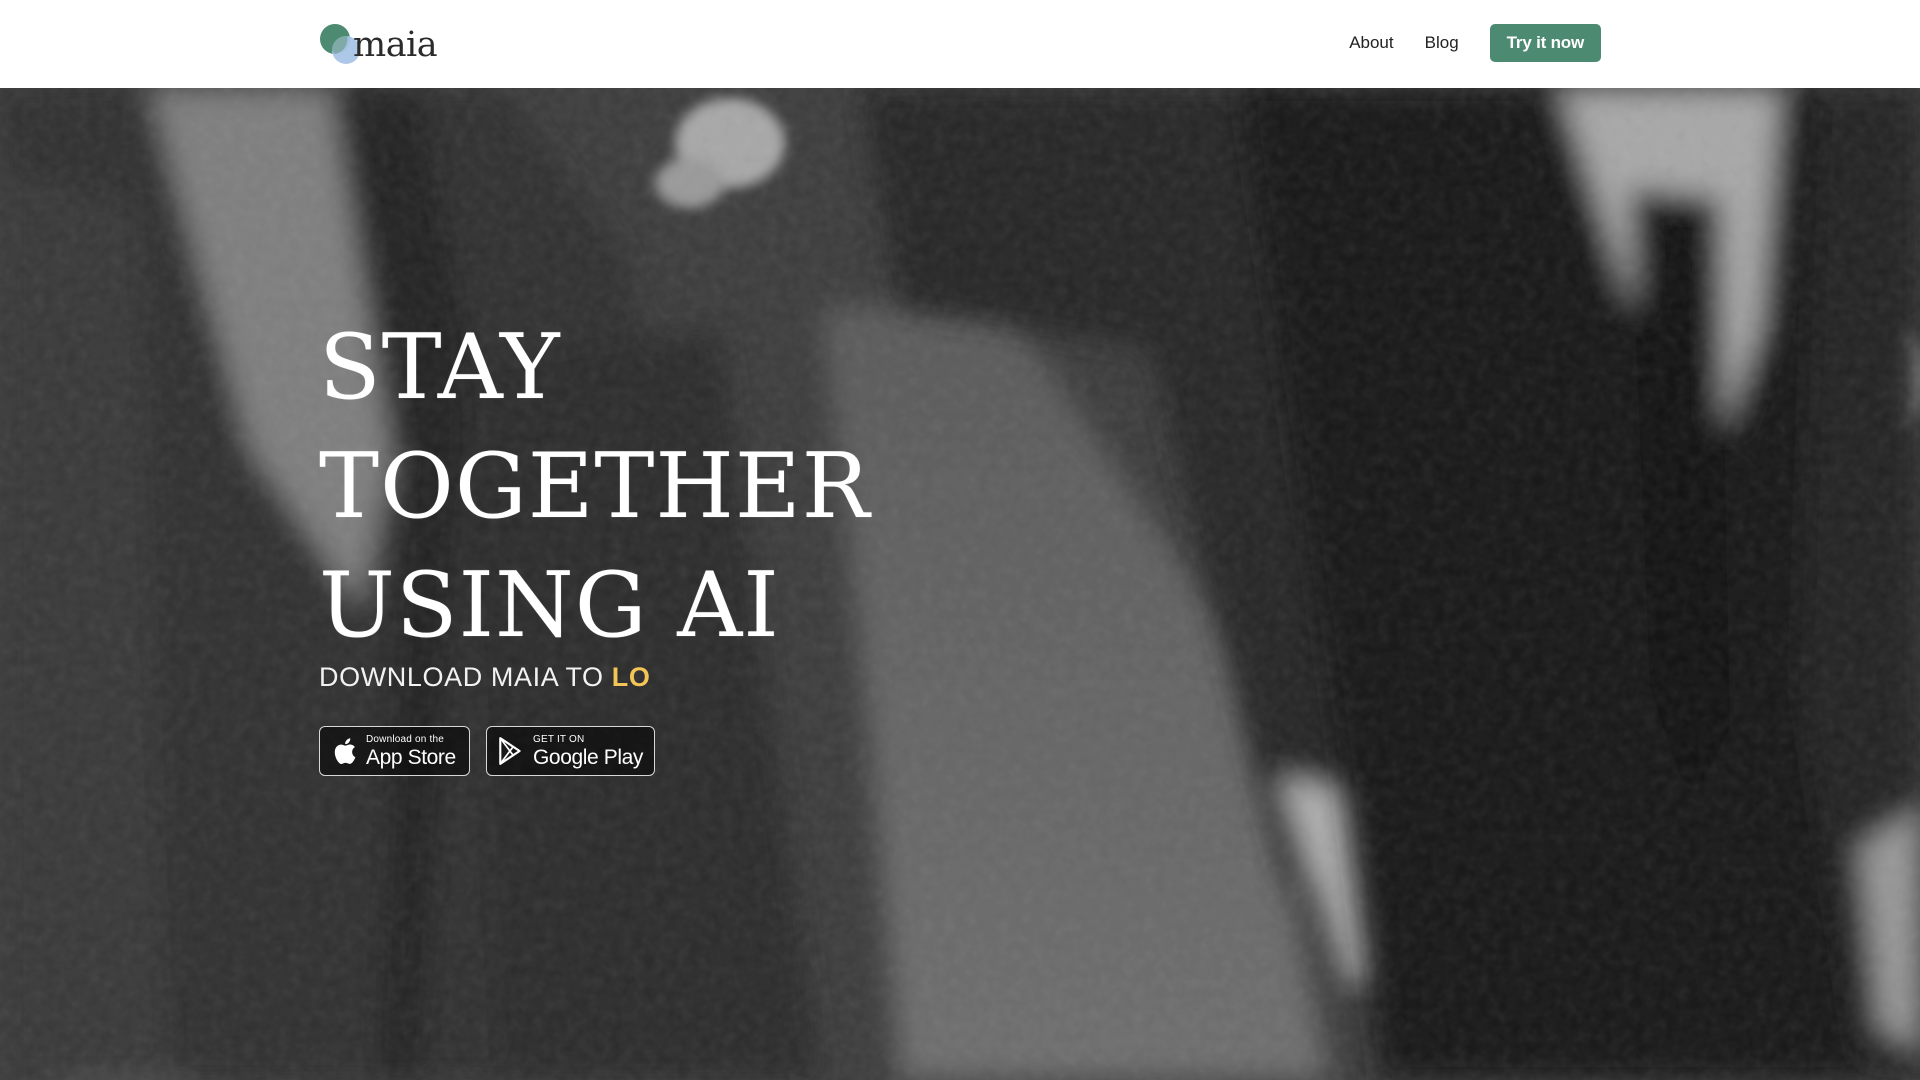  I want to click on app-store-badge-text: Download on the App Store, so click(411, 751).